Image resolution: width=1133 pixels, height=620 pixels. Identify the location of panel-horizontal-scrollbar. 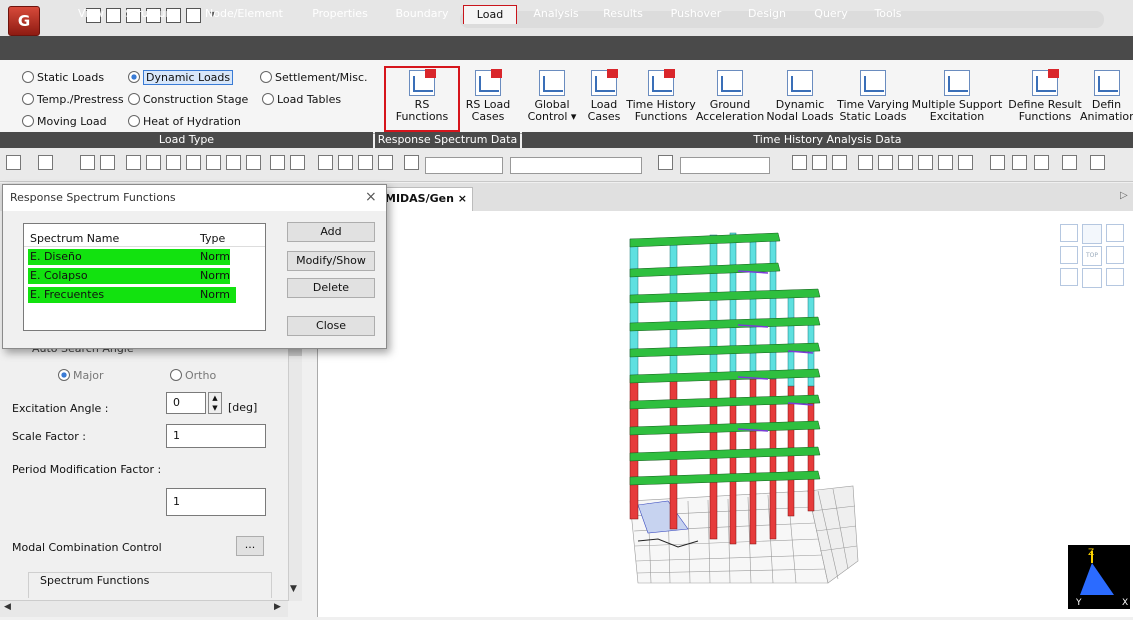
(144, 608).